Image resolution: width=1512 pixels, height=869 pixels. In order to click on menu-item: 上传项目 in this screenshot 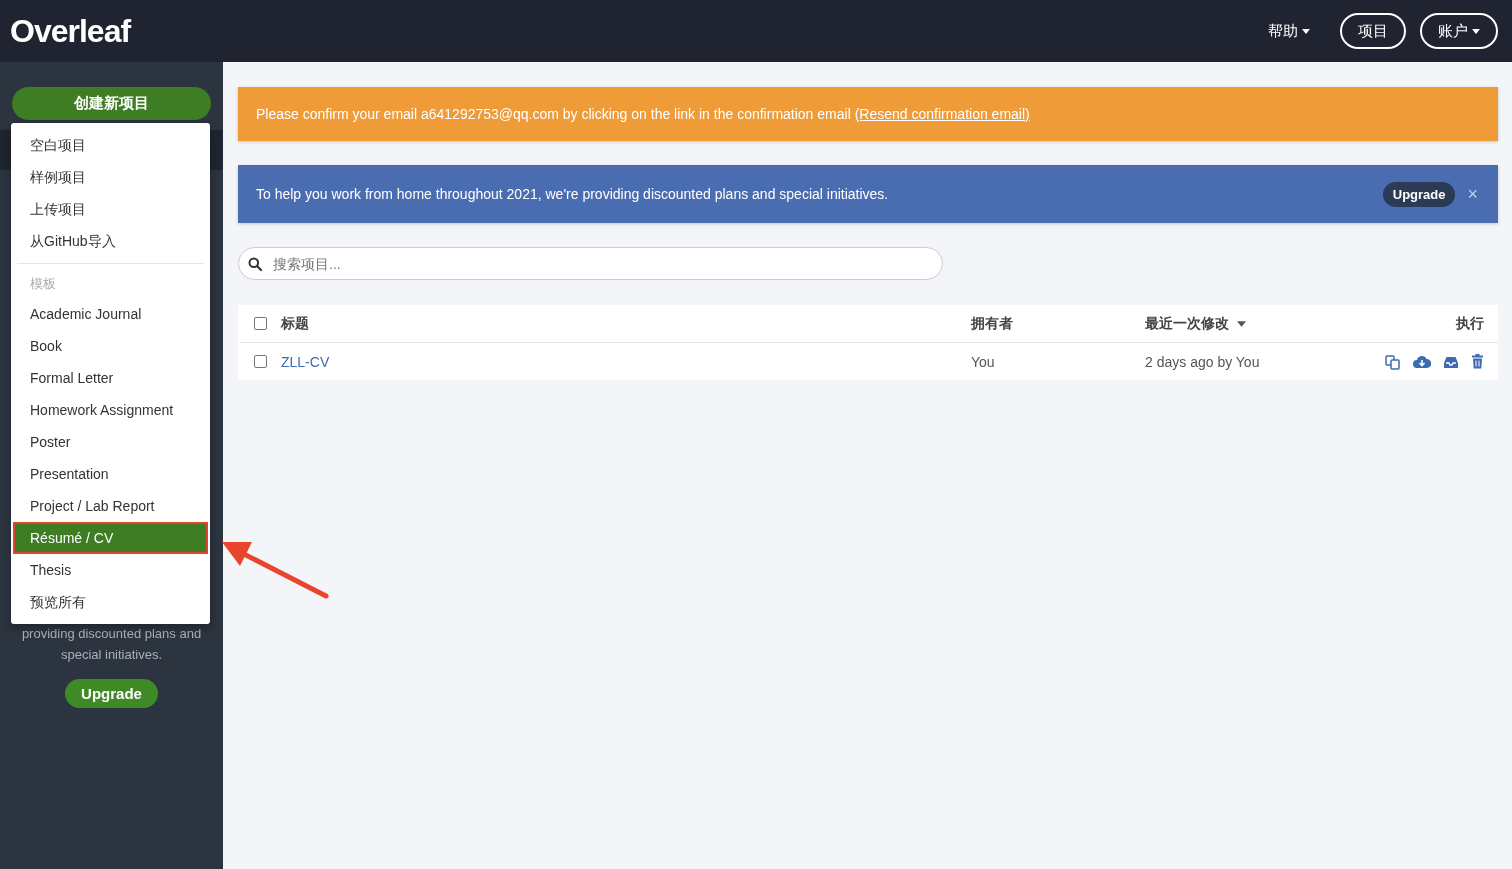, I will do `click(110, 209)`.